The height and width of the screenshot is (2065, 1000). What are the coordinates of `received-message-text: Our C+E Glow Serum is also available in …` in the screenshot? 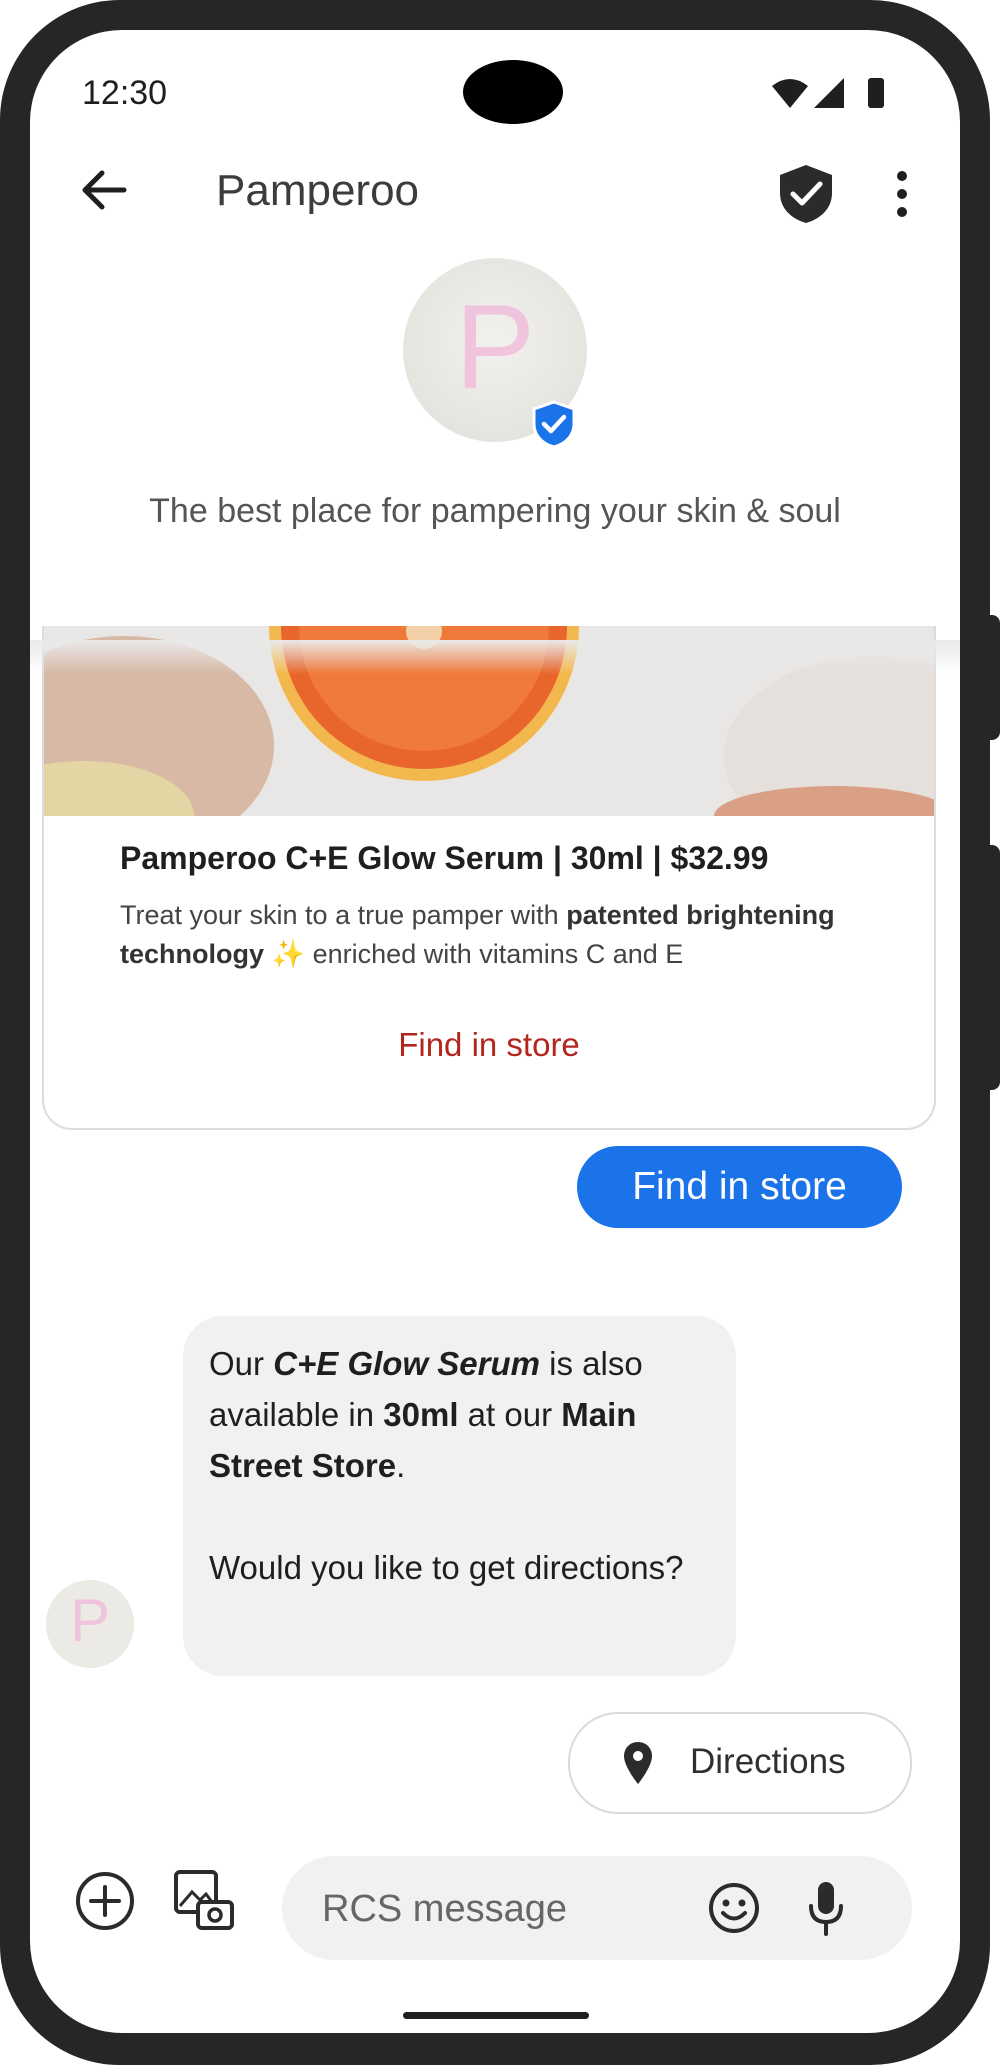 It's located at (459, 1465).